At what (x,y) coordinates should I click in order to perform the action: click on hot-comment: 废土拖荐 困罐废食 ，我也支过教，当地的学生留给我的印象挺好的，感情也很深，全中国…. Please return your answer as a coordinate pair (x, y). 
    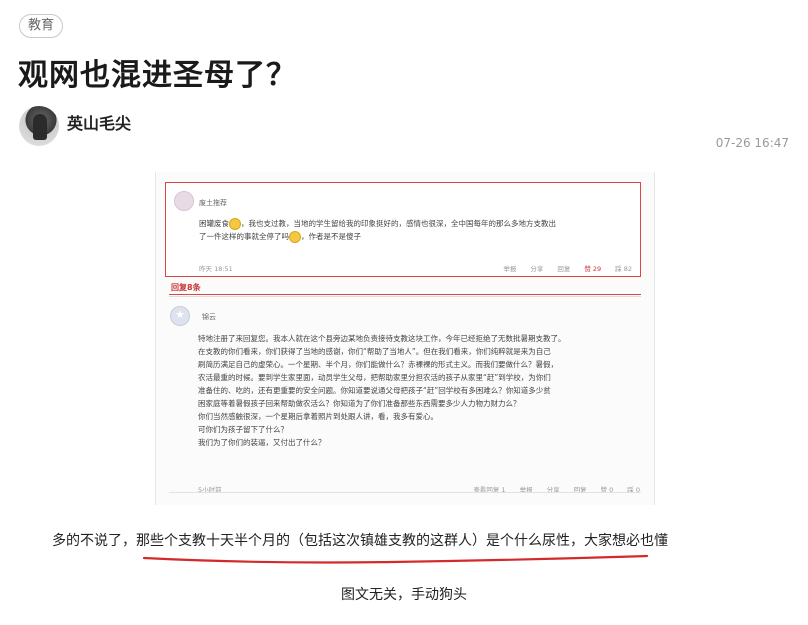
    Looking at the image, I should click on (403, 229).